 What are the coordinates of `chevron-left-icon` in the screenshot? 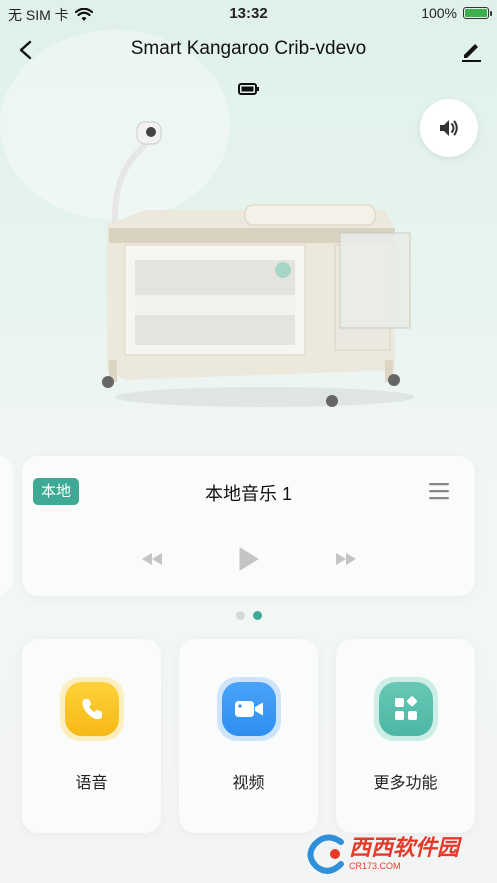 It's located at (25, 50).